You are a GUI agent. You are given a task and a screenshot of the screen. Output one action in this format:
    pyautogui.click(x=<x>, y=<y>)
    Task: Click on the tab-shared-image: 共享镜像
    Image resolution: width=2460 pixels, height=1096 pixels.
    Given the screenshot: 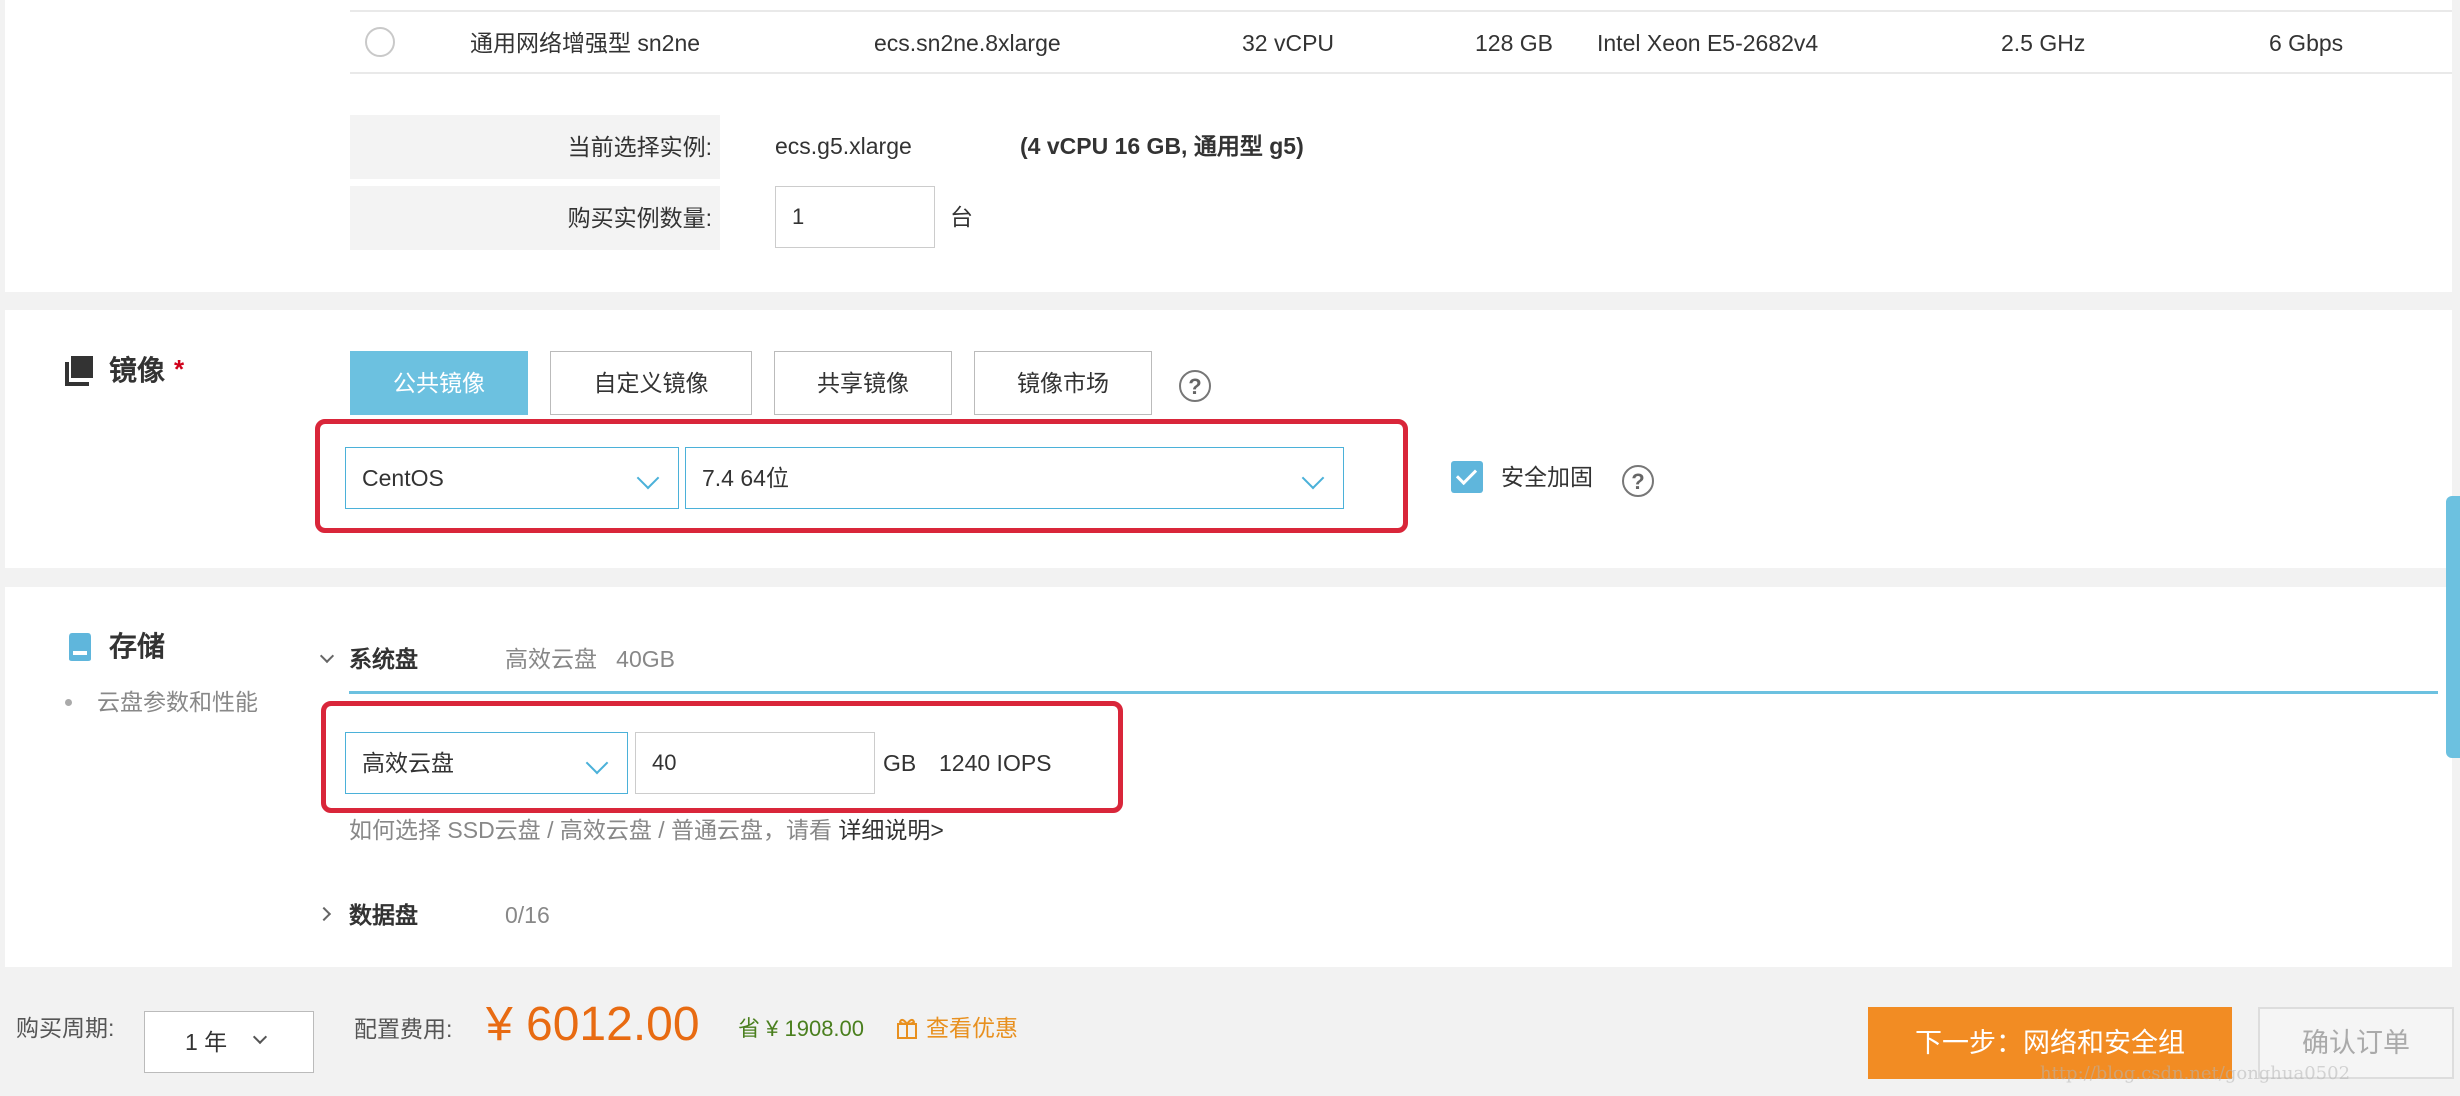 What is the action you would take?
    pyautogui.click(x=863, y=383)
    